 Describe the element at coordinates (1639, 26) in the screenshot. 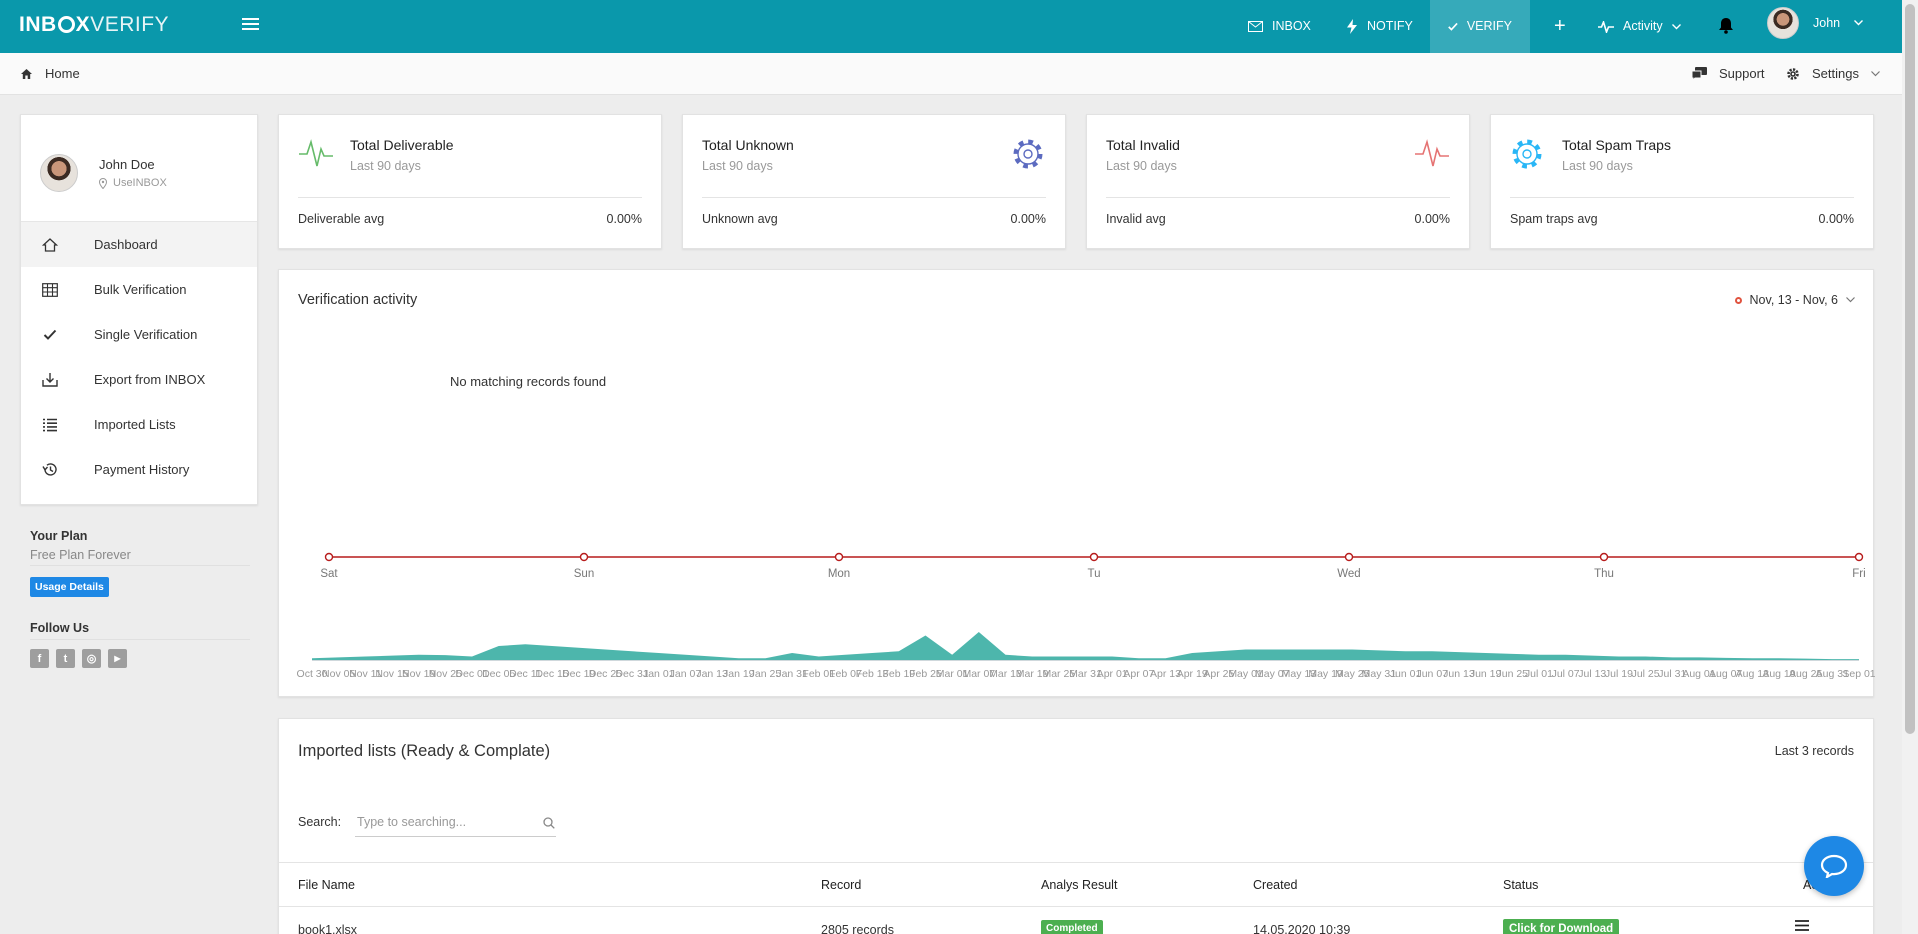

I see `nav-activity: Activity` at that location.